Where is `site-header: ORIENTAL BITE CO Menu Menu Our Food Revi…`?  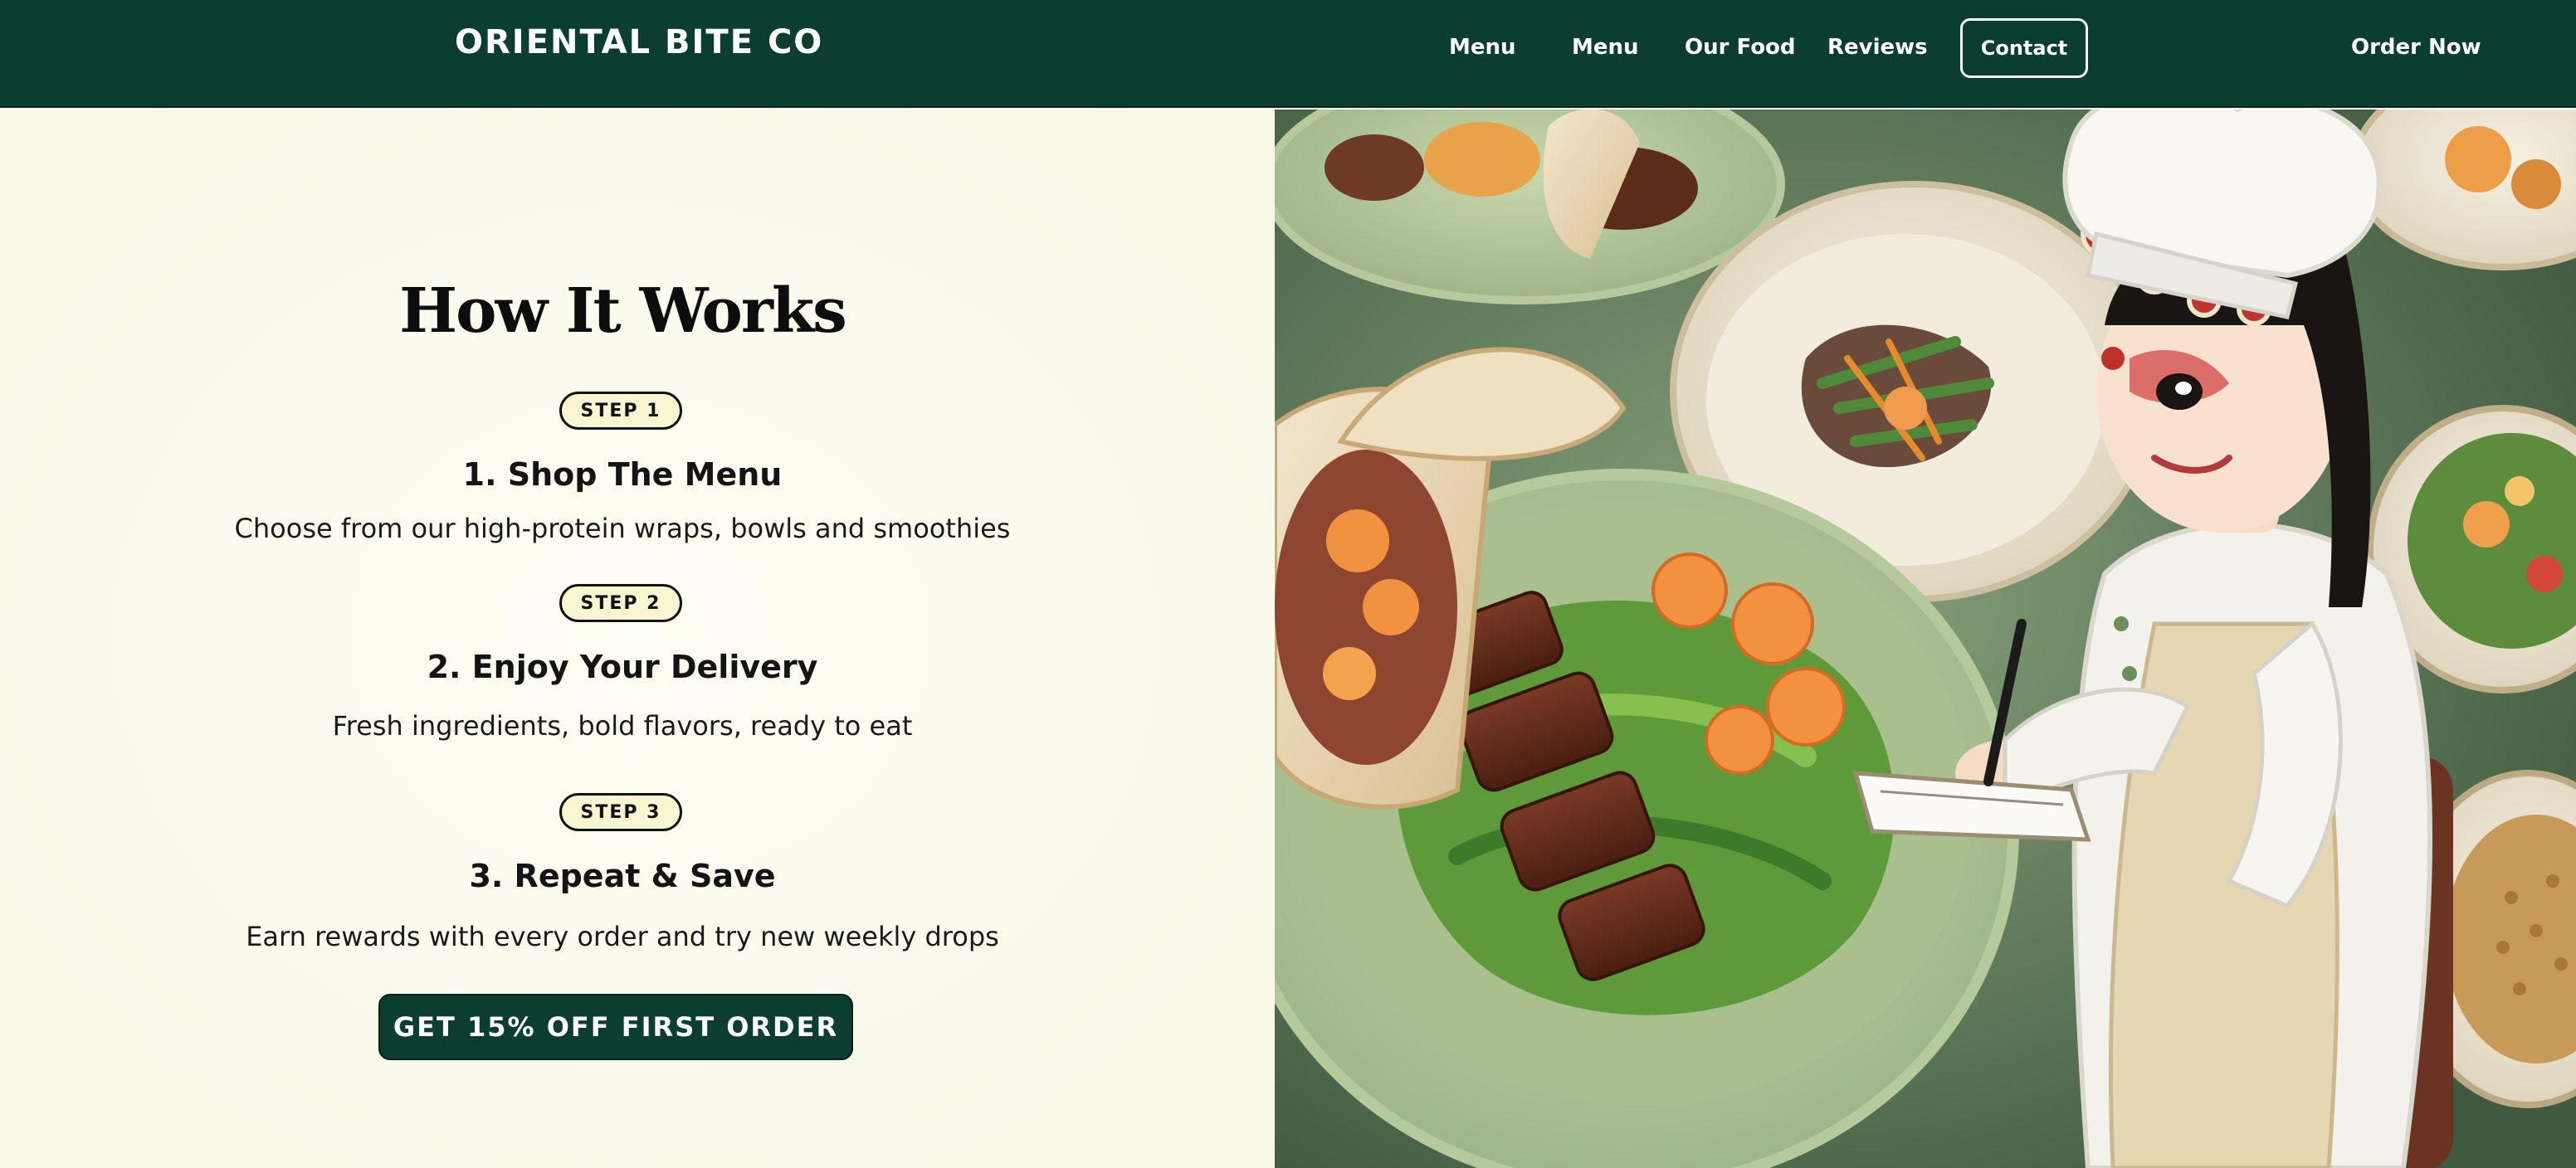
site-header: ORIENTAL BITE CO Menu Menu Our Food Revi… is located at coordinates (1288, 54).